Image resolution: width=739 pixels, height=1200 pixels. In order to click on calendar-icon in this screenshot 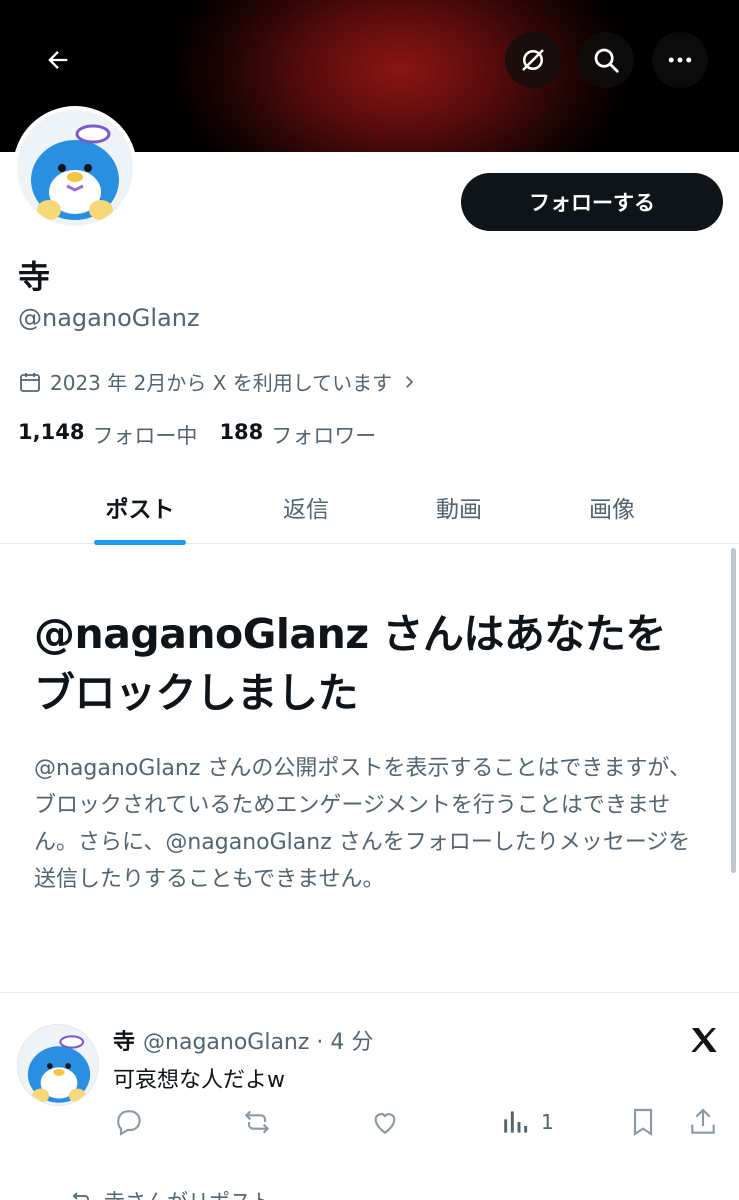, I will do `click(30, 382)`.